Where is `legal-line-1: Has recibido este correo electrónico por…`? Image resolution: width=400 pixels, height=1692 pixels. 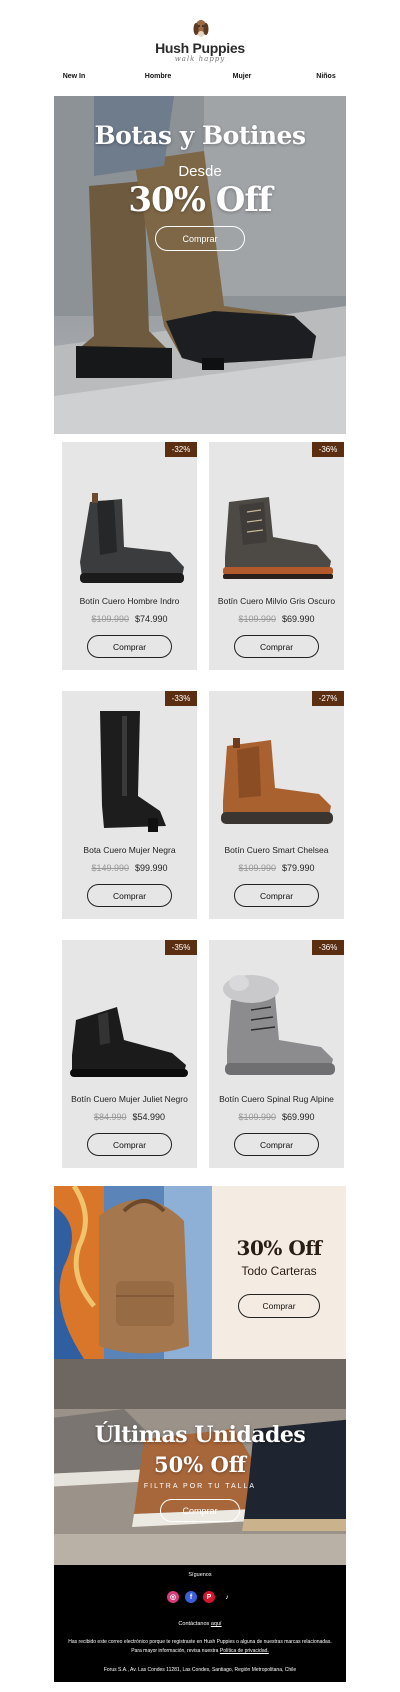
legal-line-1: Has recibido este correo electrónico por… is located at coordinates (200, 1642).